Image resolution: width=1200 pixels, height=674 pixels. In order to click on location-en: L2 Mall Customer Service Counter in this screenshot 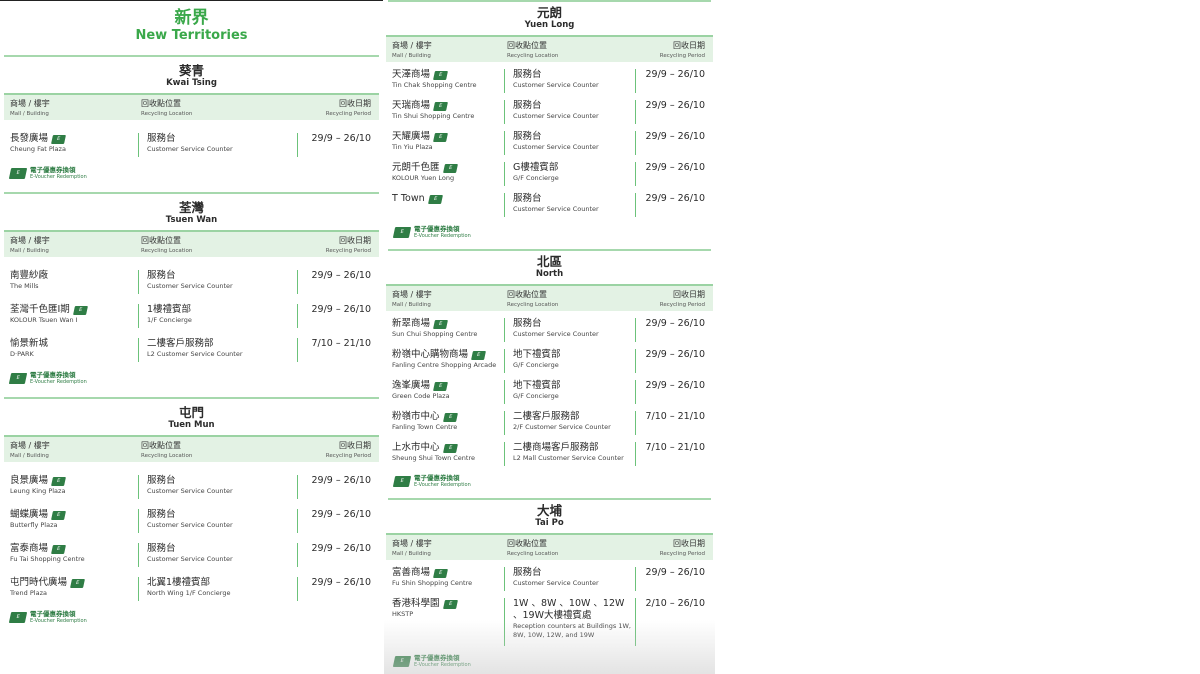, I will do `click(568, 458)`.